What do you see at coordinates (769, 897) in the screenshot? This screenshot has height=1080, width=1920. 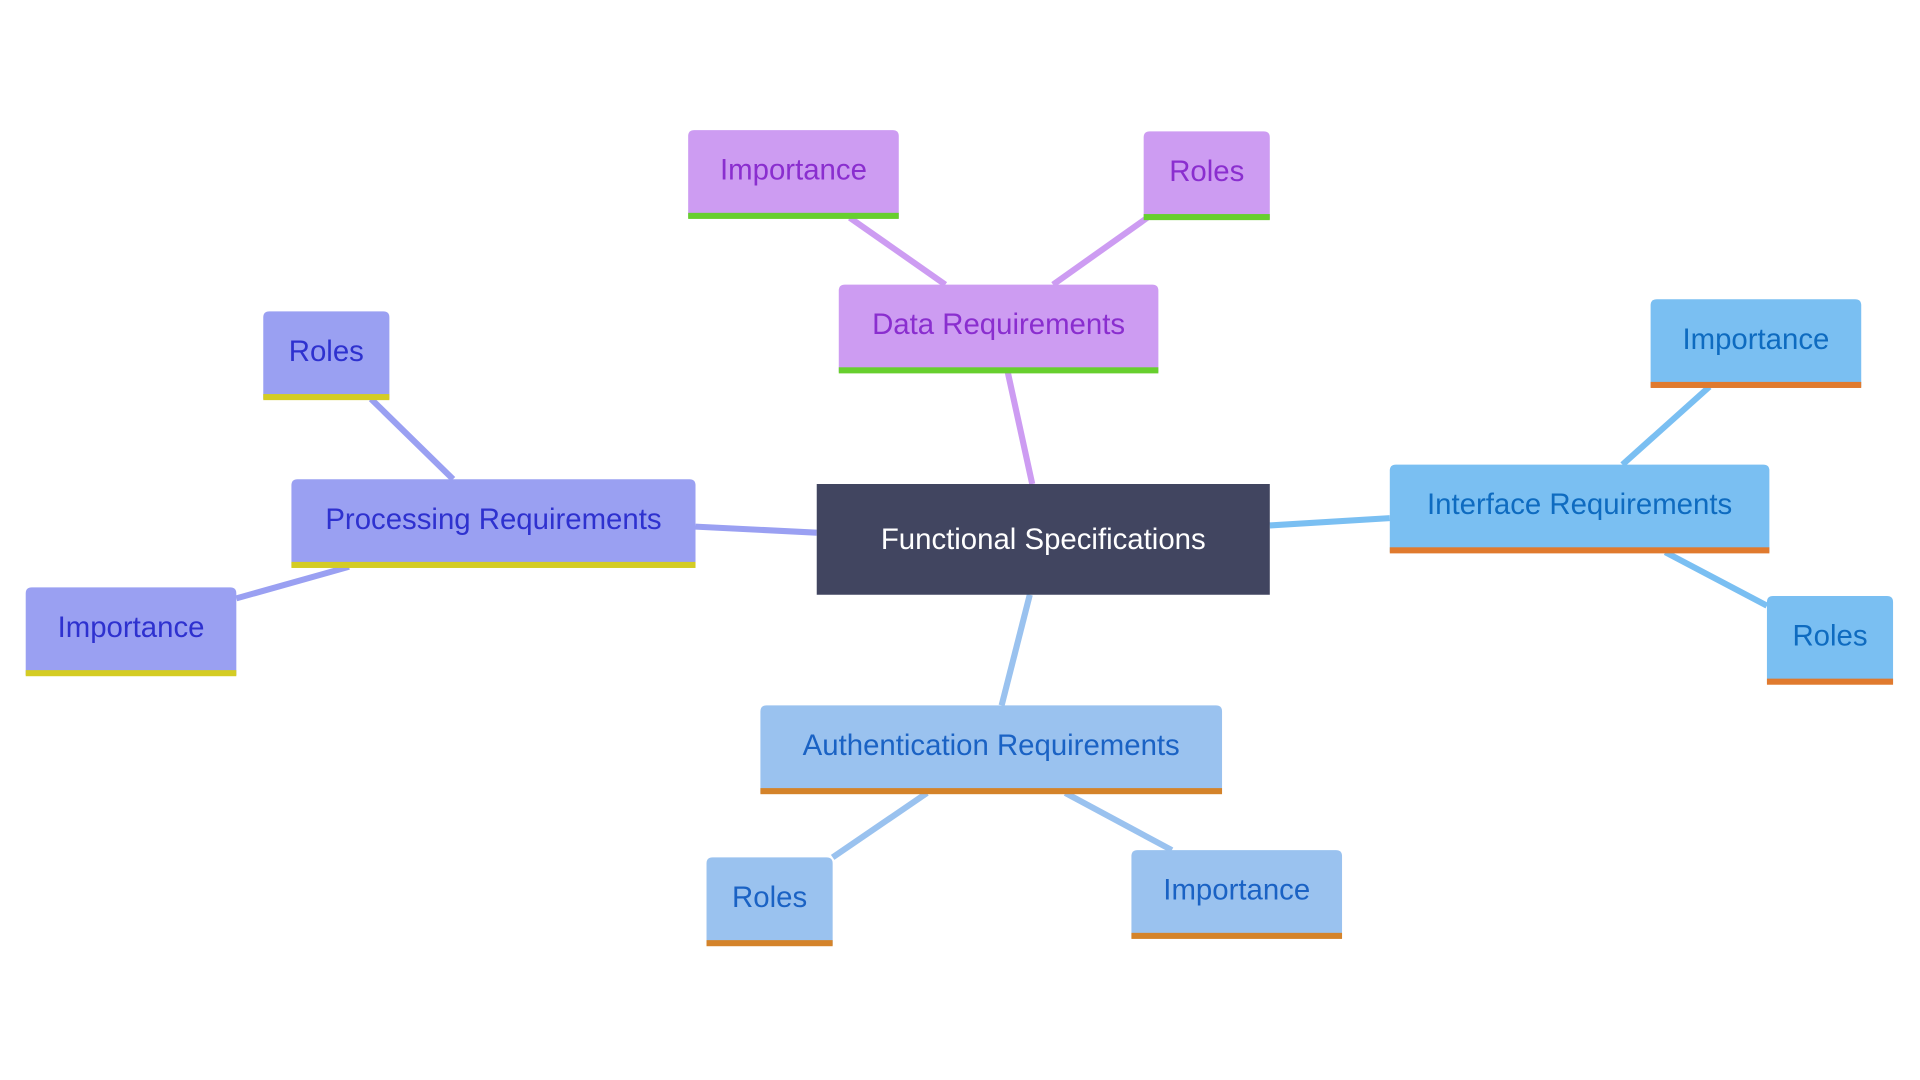 I see `child-node-authentication-requirements-roles-label: Roles` at bounding box center [769, 897].